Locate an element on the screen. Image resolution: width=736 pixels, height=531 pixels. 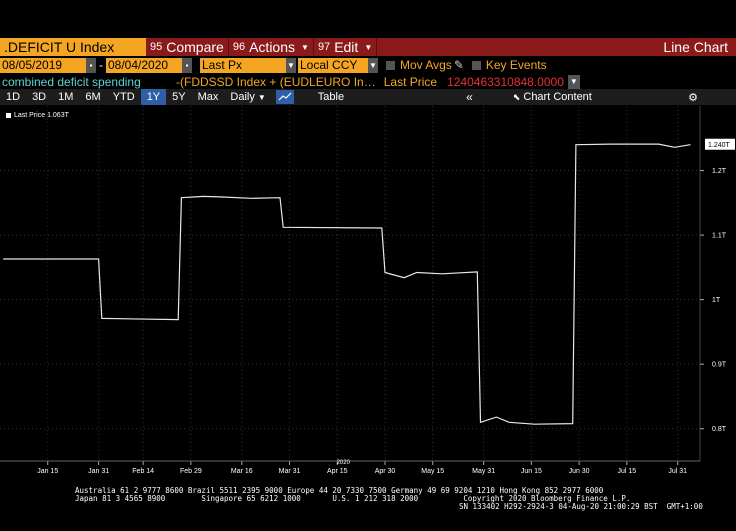
actions-button: 96 Actions ▼ is located at coordinates (271, 47).